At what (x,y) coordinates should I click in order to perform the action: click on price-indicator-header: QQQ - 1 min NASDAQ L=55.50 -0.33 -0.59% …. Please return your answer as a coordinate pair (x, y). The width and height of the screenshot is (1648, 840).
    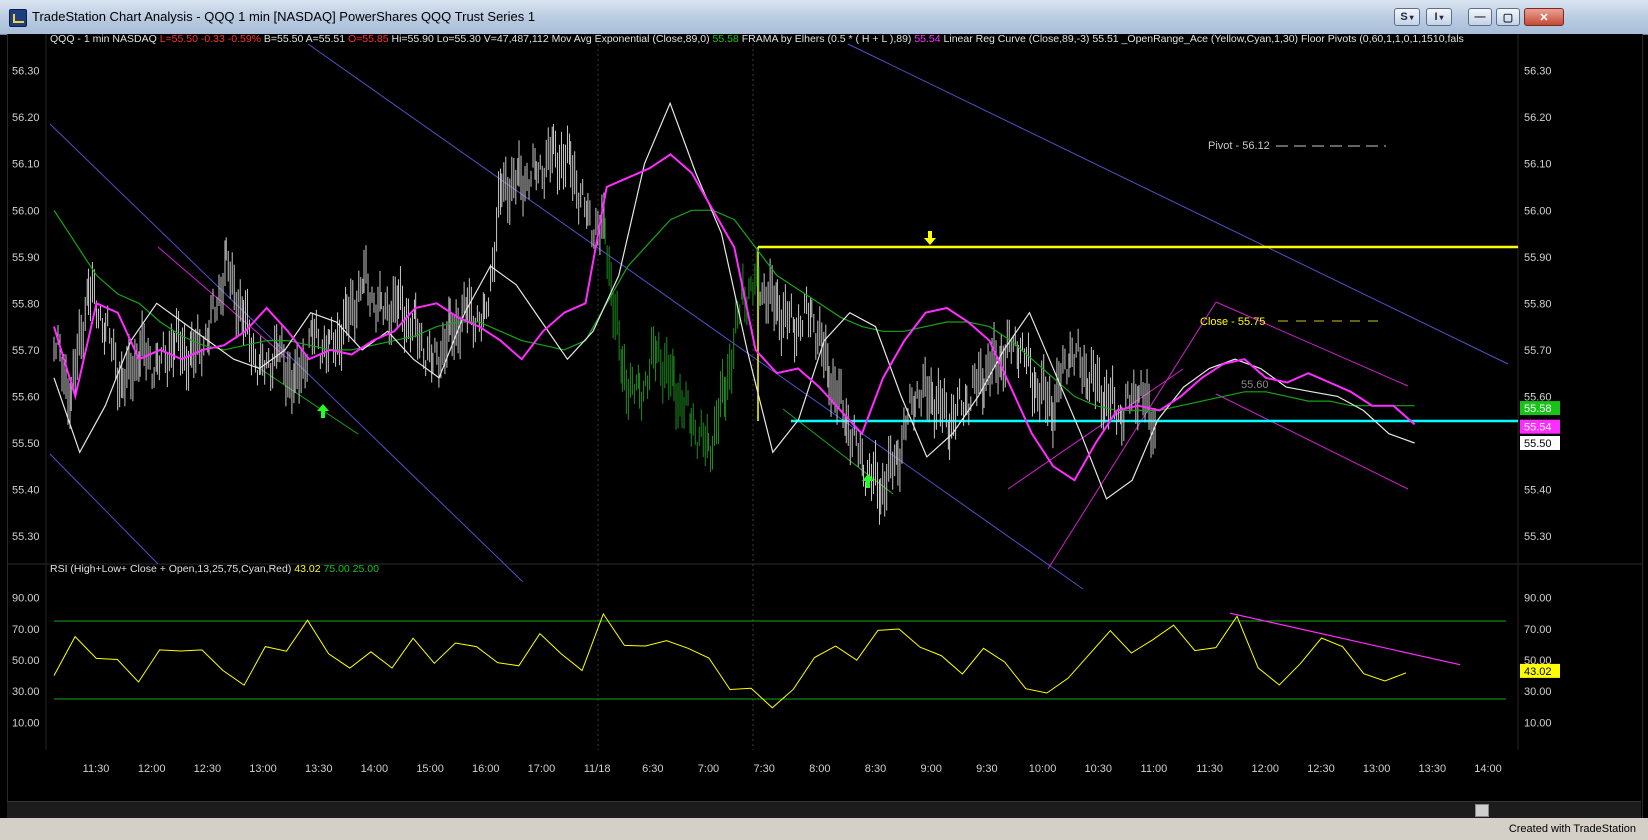
    Looking at the image, I should click on (757, 39).